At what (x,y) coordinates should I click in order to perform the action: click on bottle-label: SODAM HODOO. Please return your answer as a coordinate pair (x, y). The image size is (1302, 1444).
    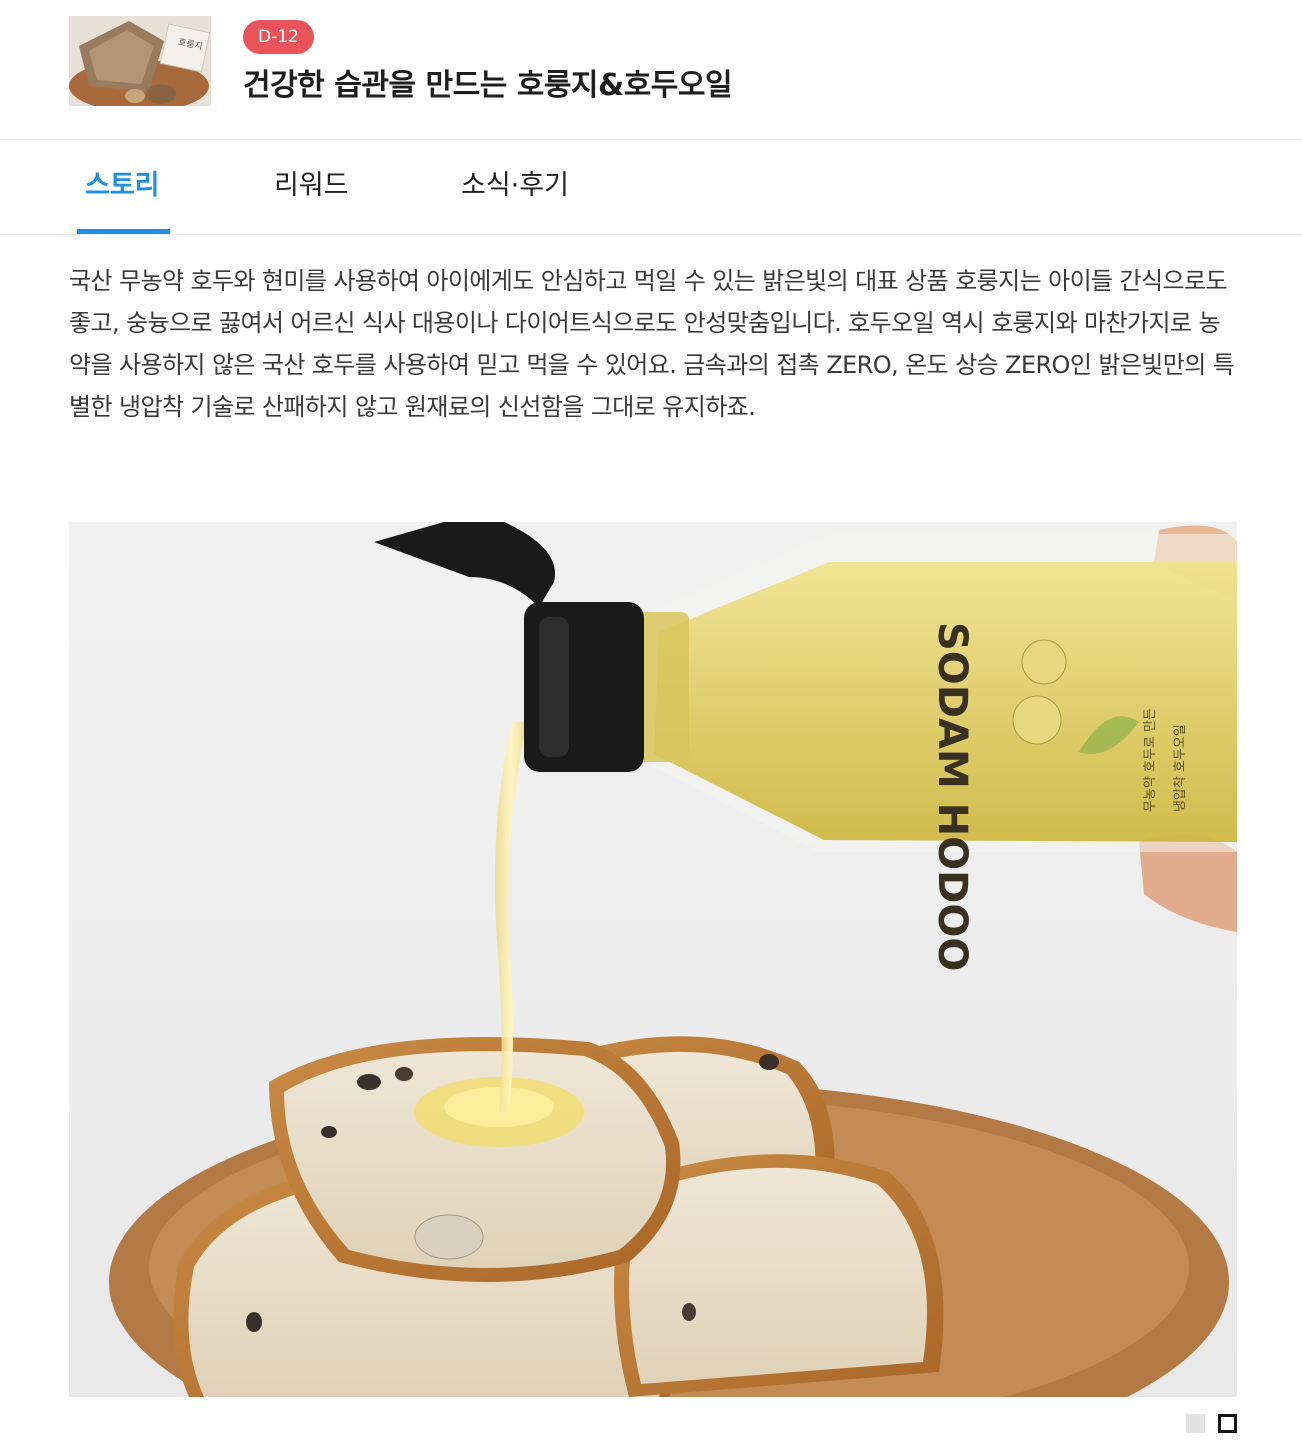
    Looking at the image, I should click on (952, 796).